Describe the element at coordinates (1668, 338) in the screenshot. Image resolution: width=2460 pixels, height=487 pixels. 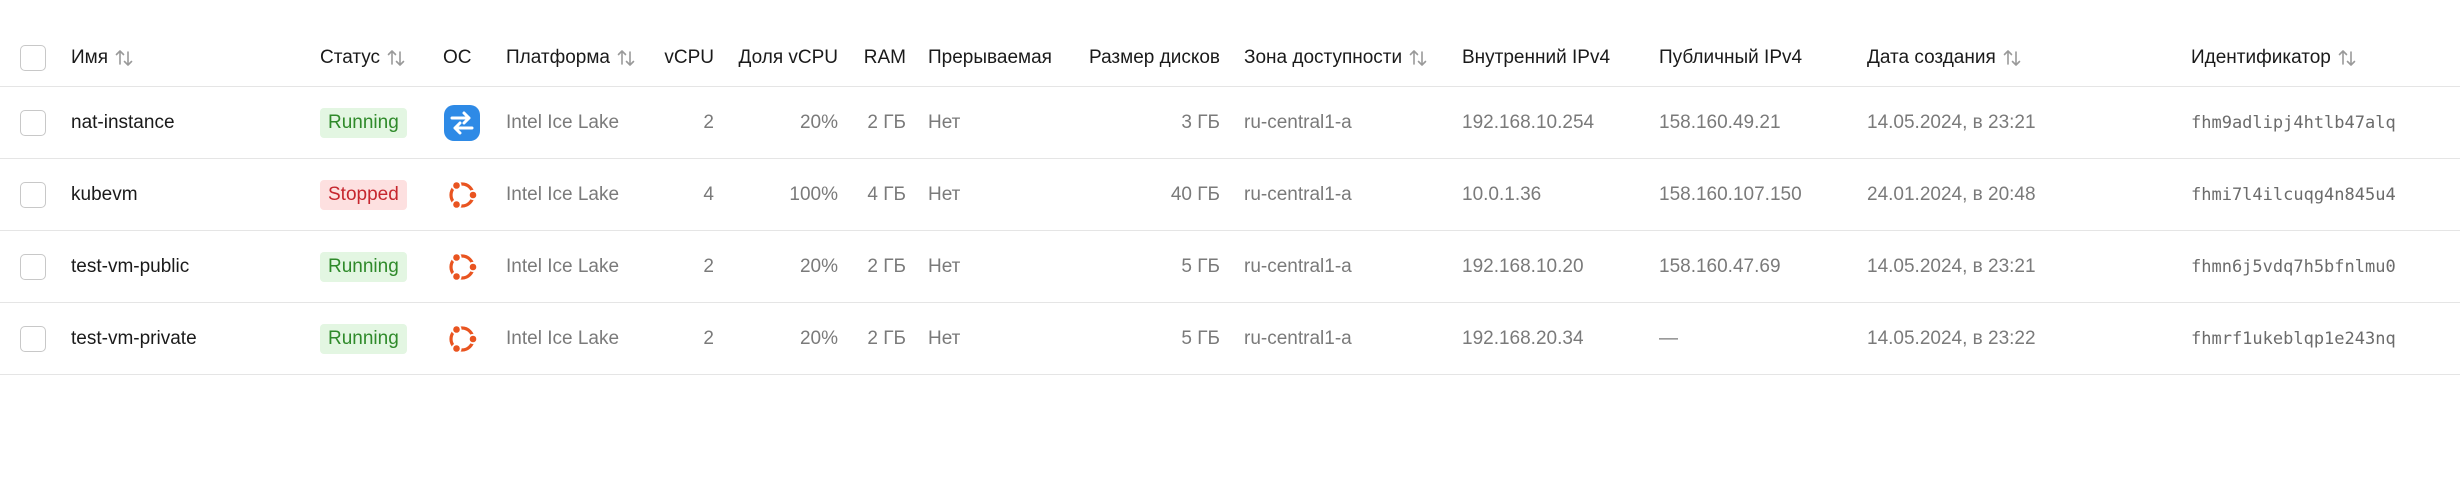
I see `public-ip-value: —` at that location.